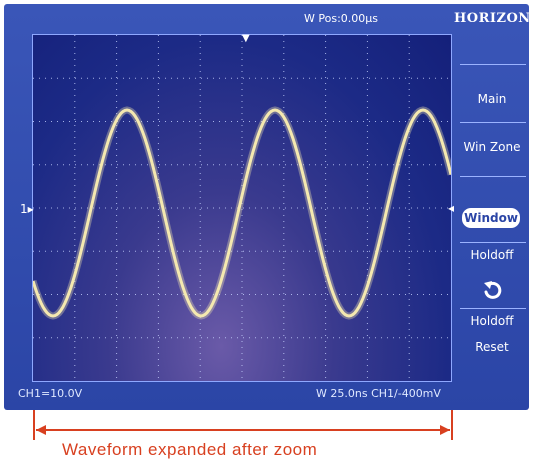 This screenshot has height=470, width=533. Describe the element at coordinates (246, 38) in the screenshot. I see `trigger-position-marker-icon: ▼` at that location.